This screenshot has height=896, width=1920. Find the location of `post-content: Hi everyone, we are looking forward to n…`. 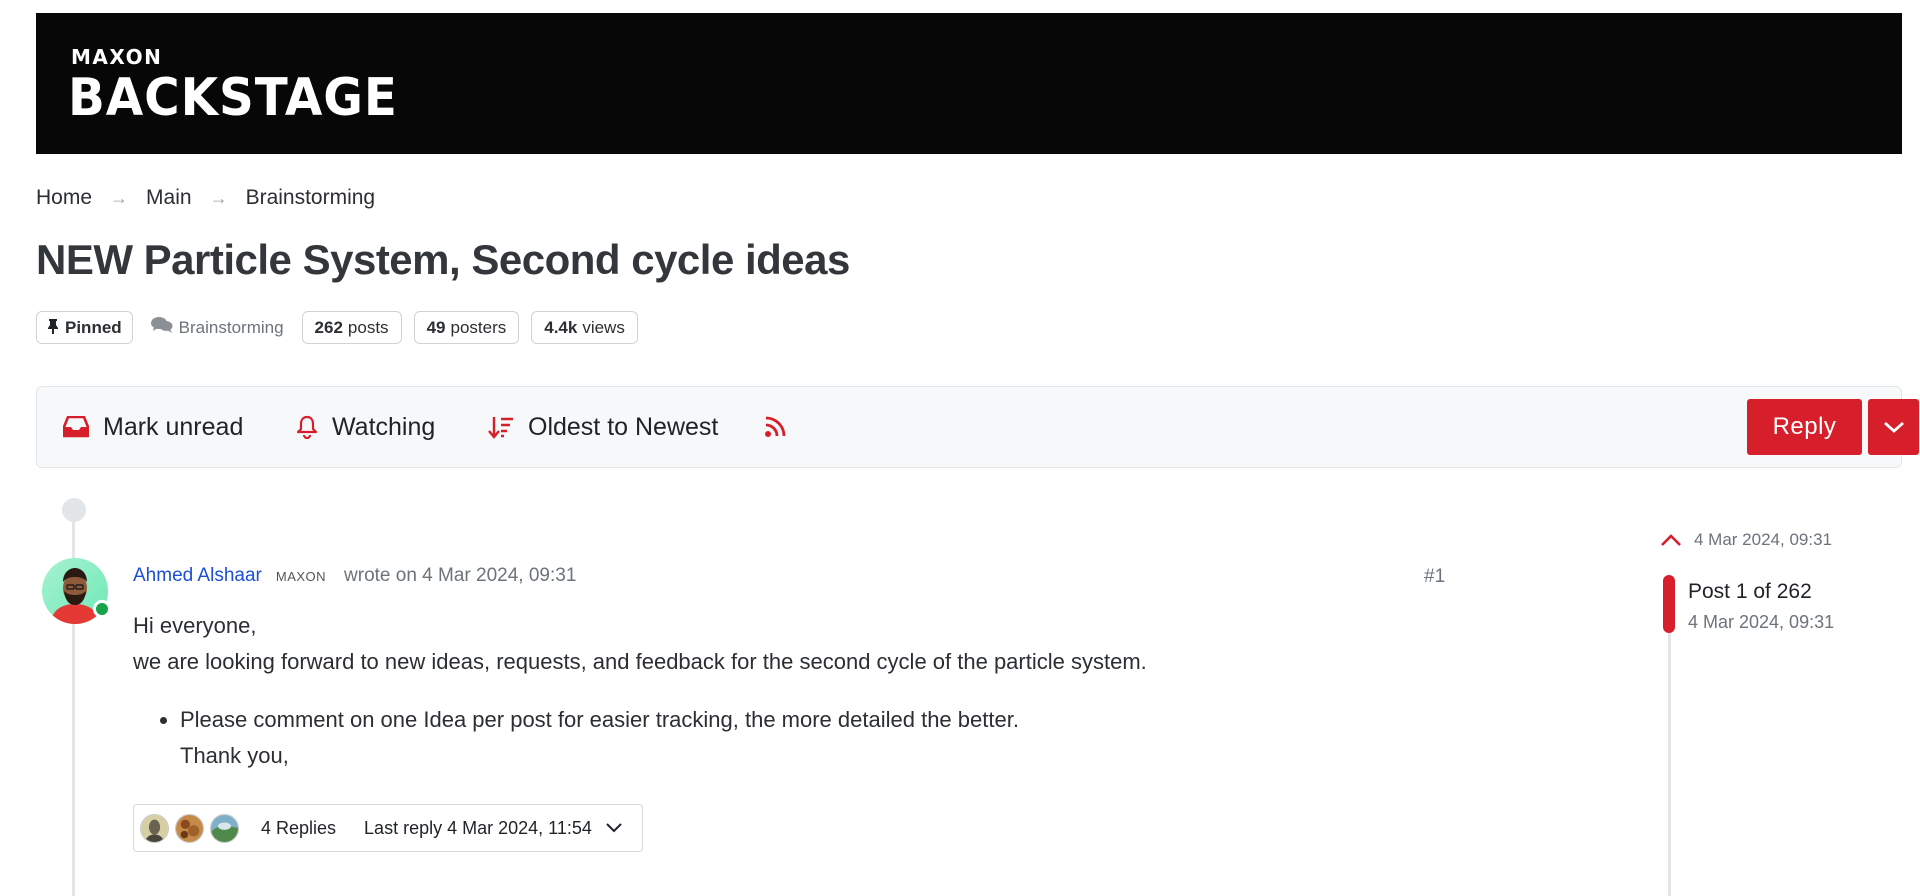

post-content: Hi everyone, we are looking forward to n… is located at coordinates (640, 691).